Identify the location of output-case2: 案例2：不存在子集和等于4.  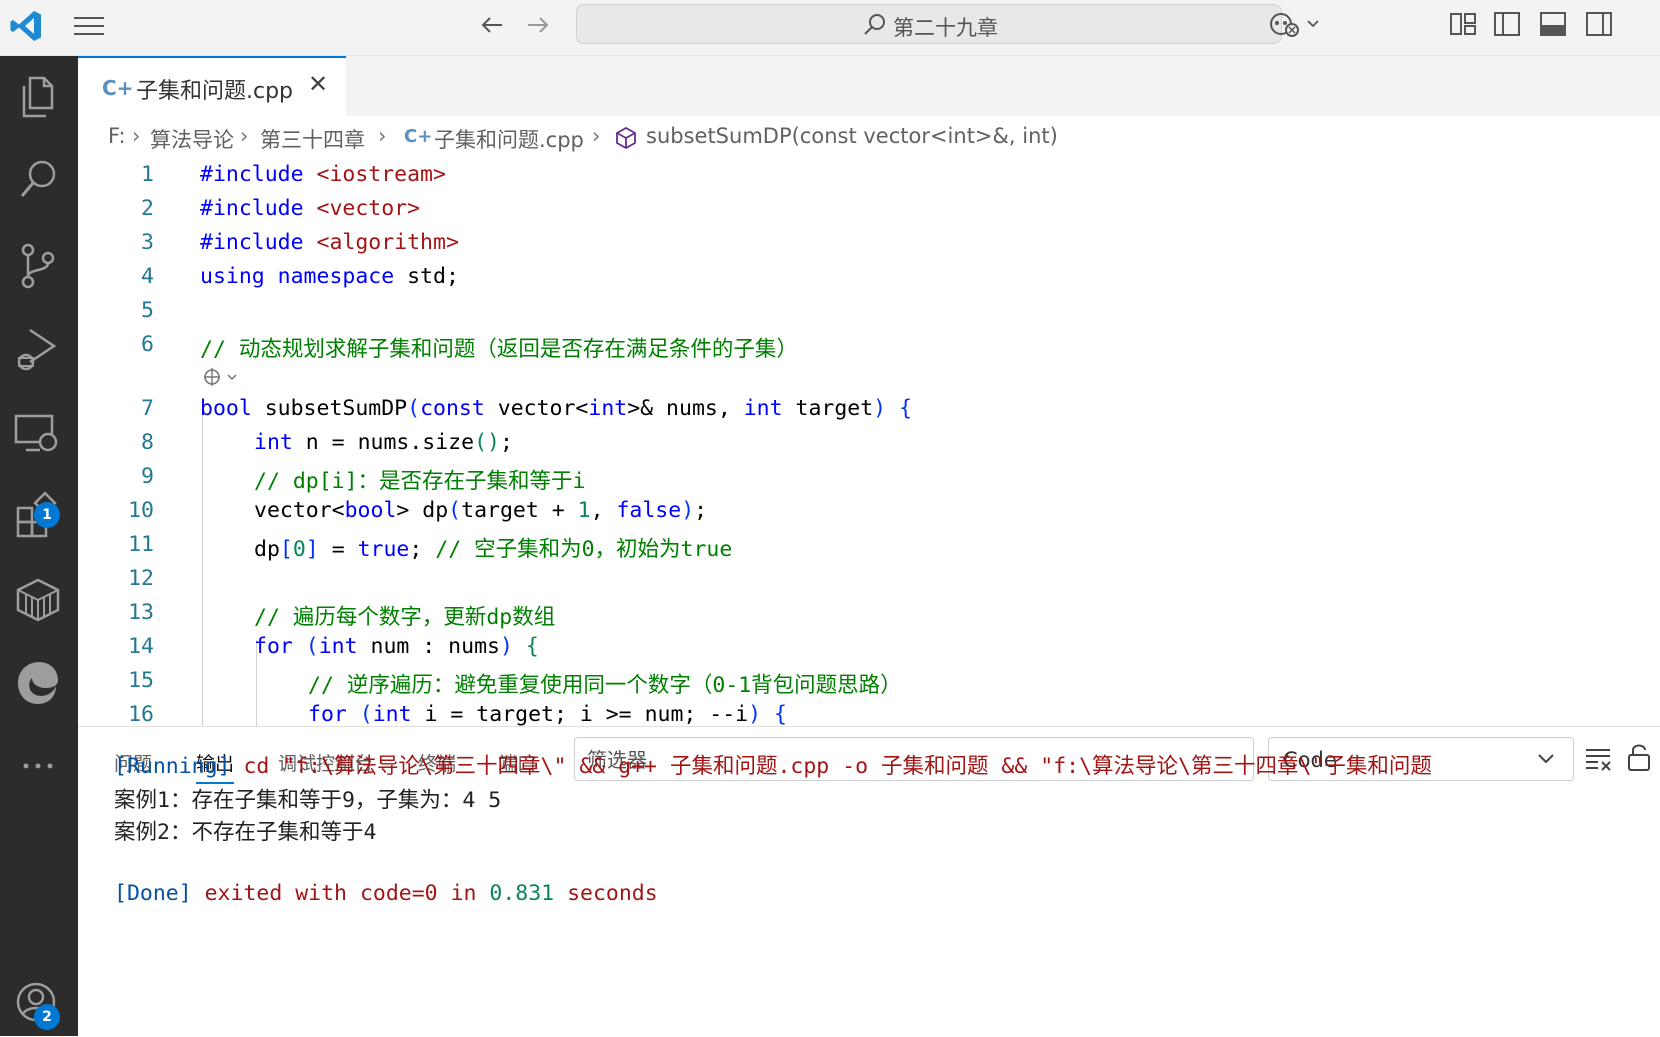
(245, 832).